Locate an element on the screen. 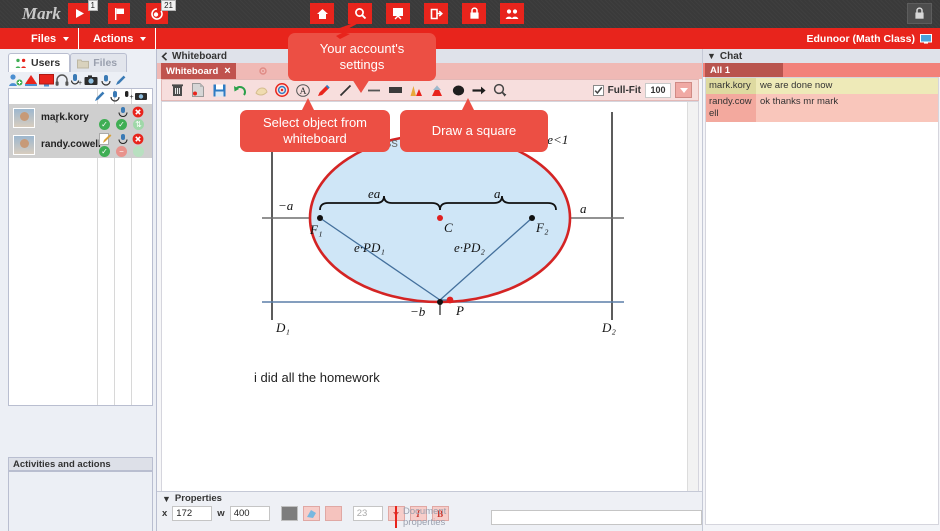  account-label: Edunoor (Math Class) is located at coordinates (869, 38).